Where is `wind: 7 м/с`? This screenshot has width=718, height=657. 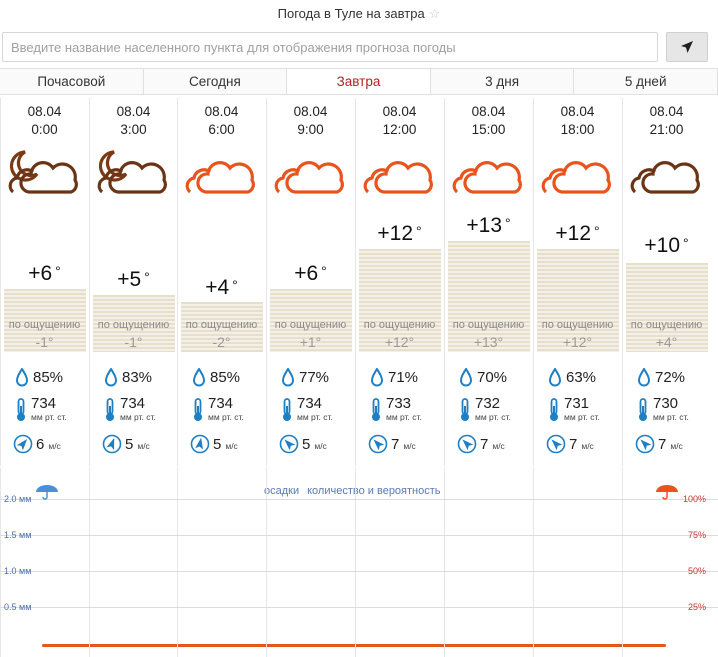
wind: 7 м/с is located at coordinates (481, 444).